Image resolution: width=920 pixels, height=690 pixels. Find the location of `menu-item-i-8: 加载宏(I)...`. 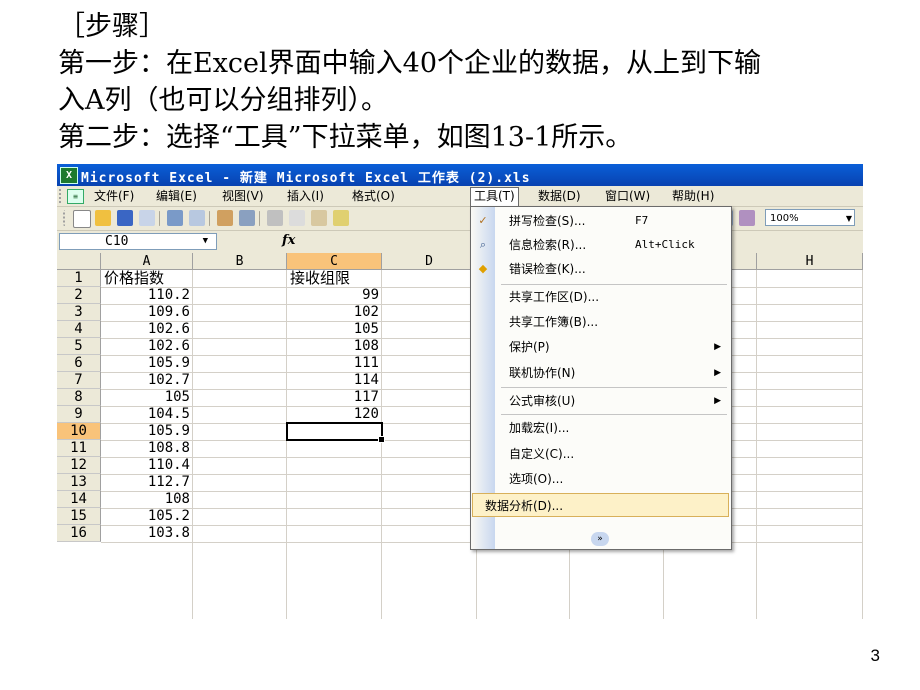

menu-item-i-8: 加载宏(I)... is located at coordinates (612, 428).